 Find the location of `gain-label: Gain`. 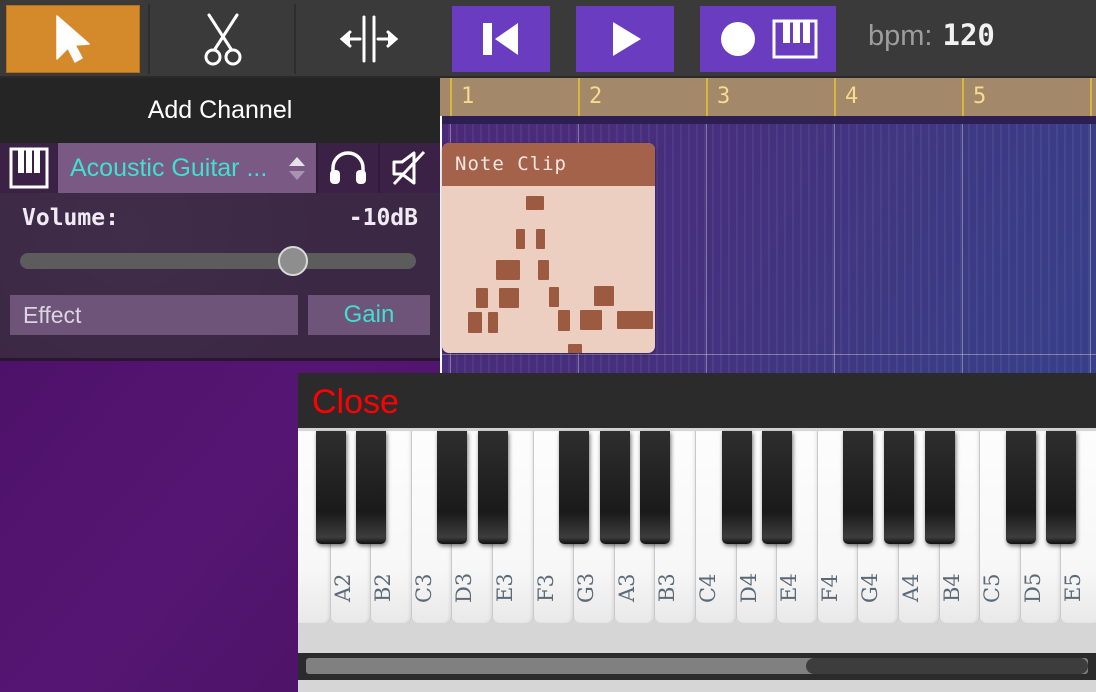

gain-label: Gain is located at coordinates (369, 314).